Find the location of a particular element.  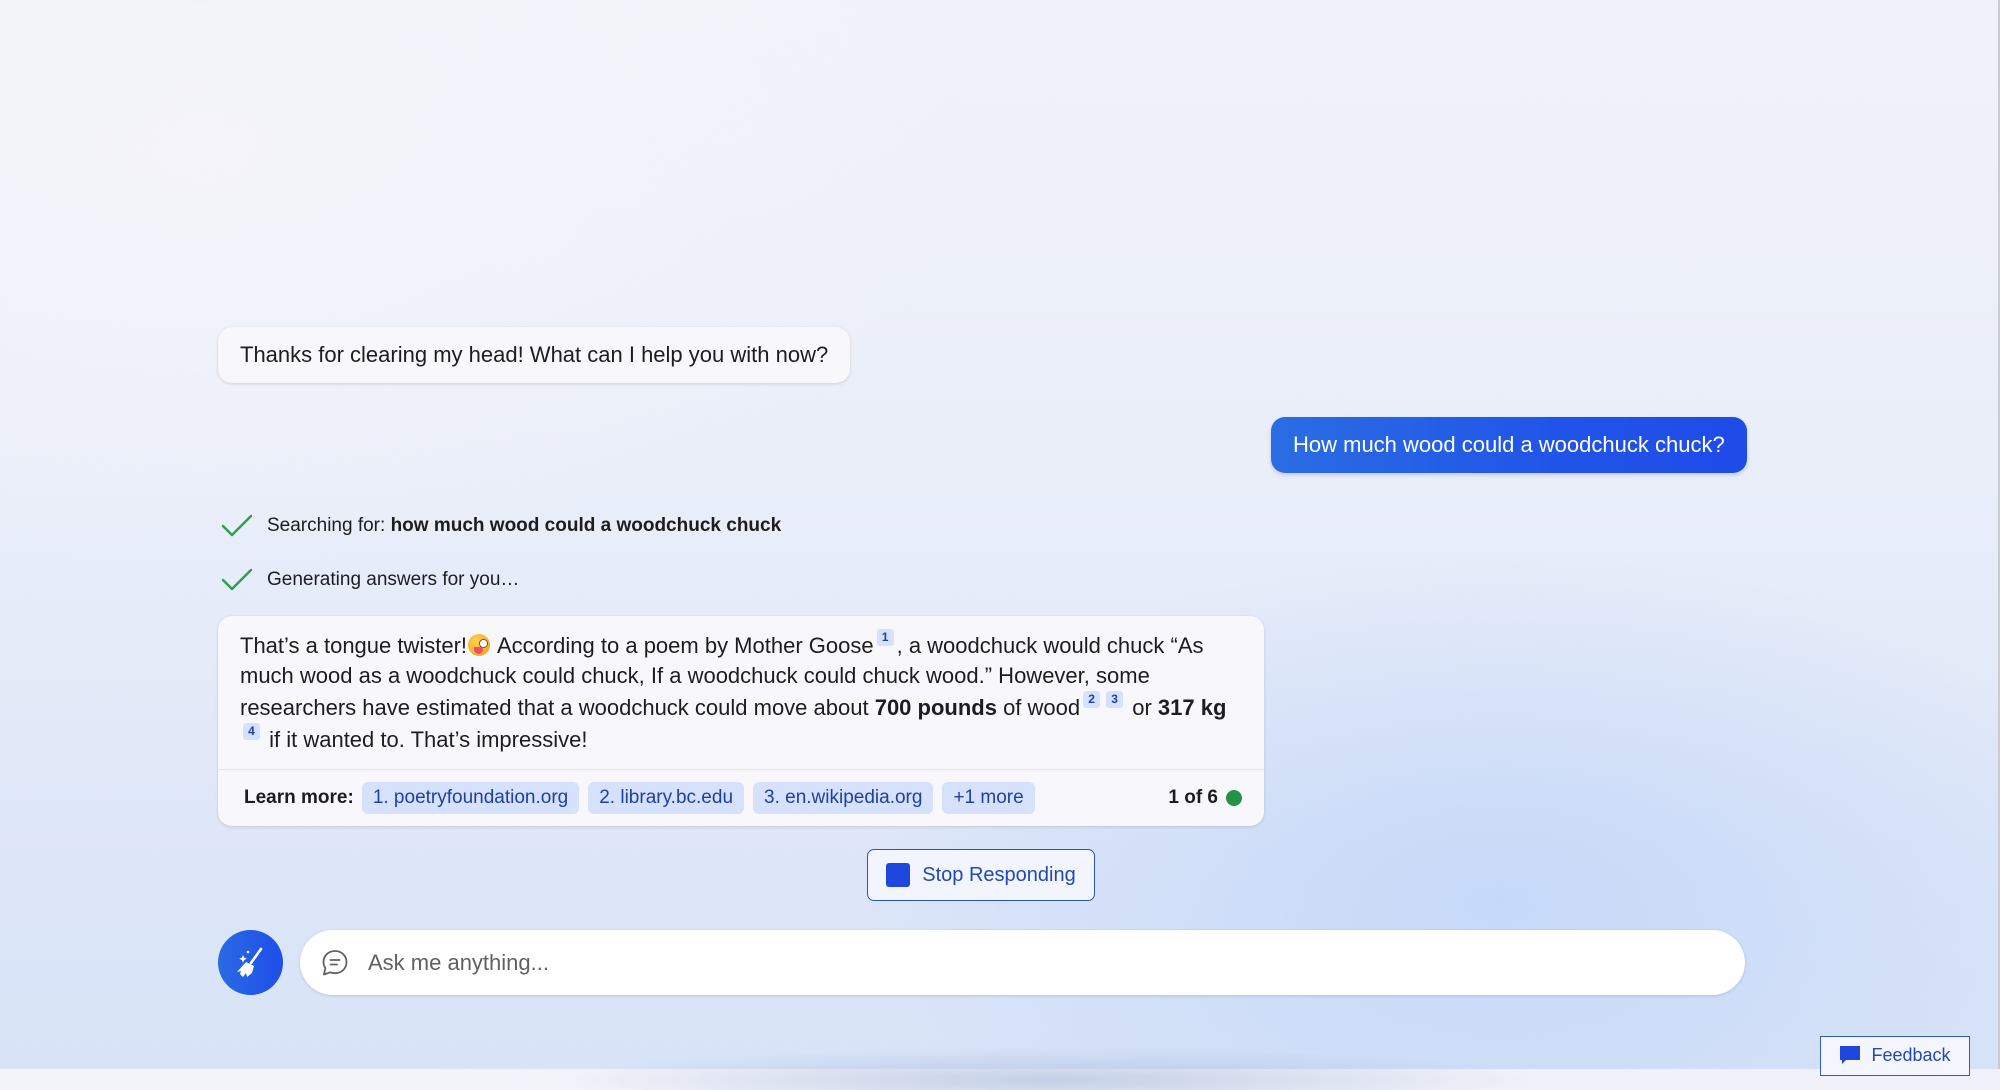

stop-responding-label: Stop Responding is located at coordinates (999, 874).